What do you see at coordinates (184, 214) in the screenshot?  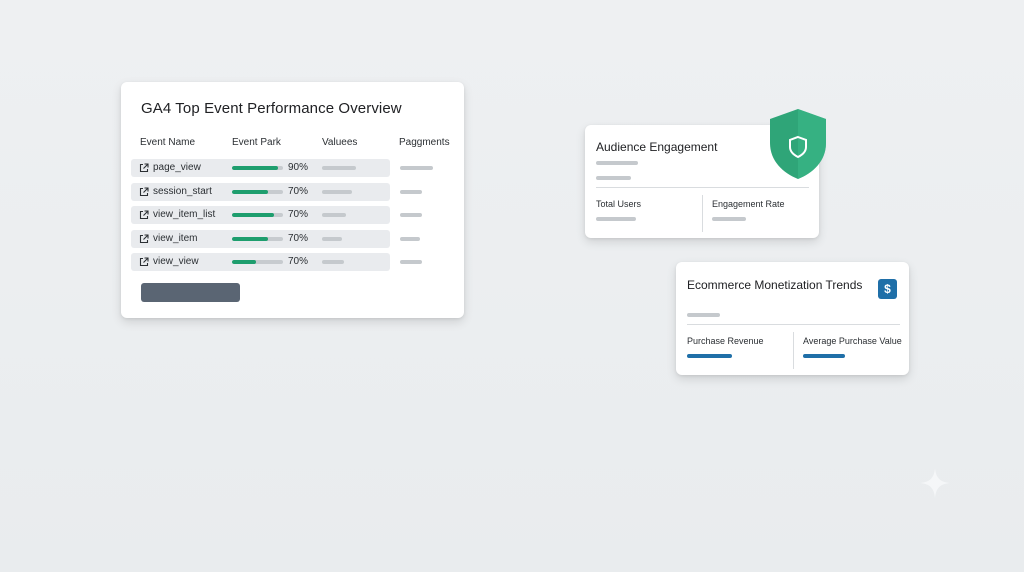 I see `event-name: view_item_list` at bounding box center [184, 214].